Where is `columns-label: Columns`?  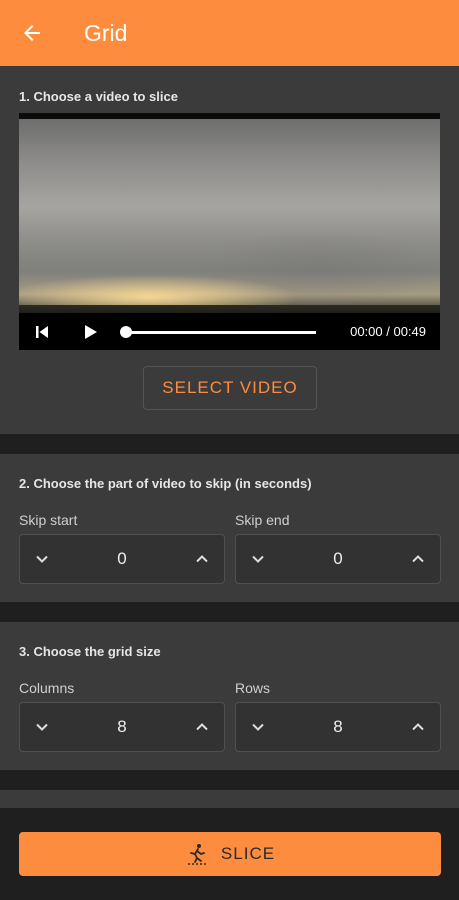 columns-label: Columns is located at coordinates (47, 688).